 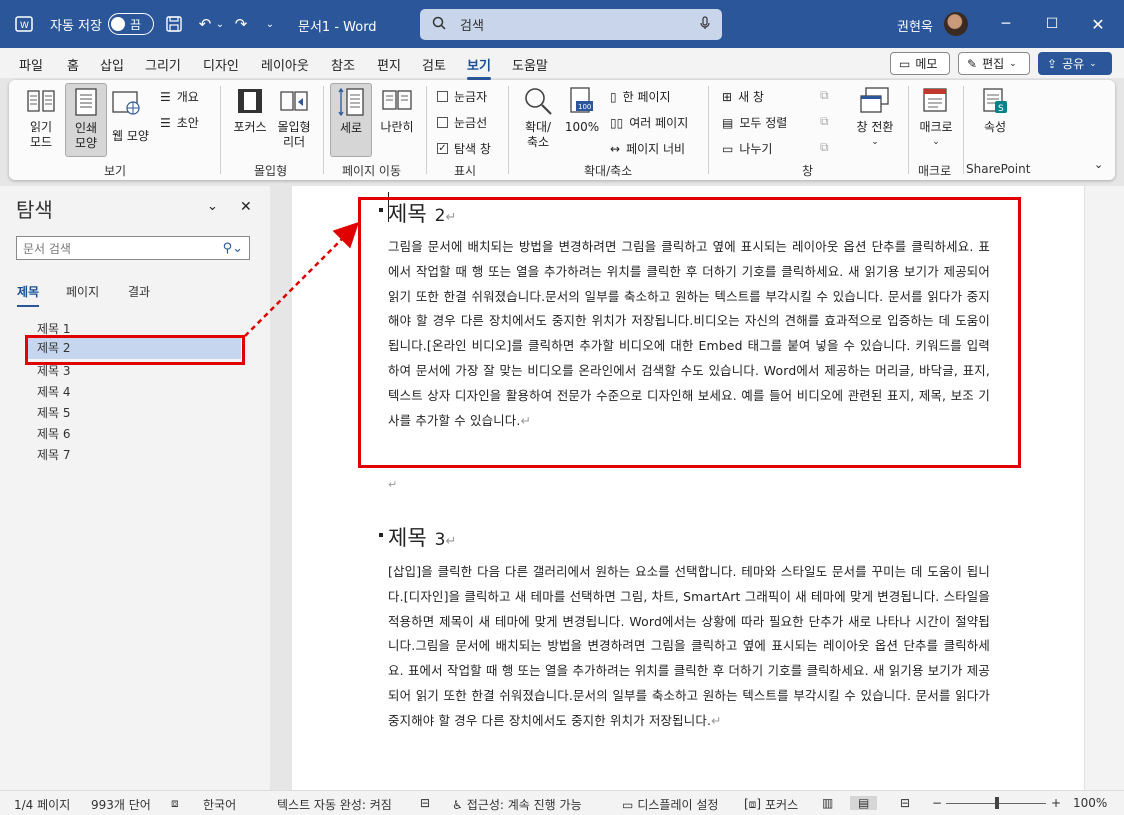 What do you see at coordinates (972, 63) in the screenshot?
I see `pencil-icon: ✎` at bounding box center [972, 63].